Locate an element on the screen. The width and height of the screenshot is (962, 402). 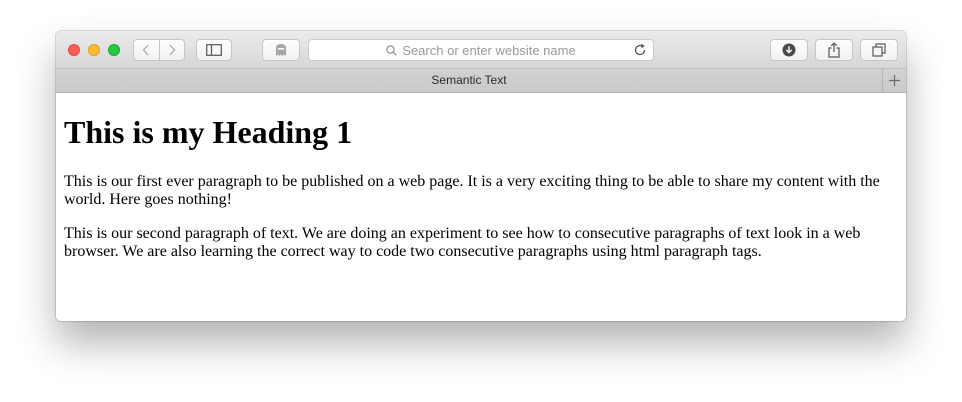
tab-semantic-text: Semantic Text is located at coordinates (469, 80).